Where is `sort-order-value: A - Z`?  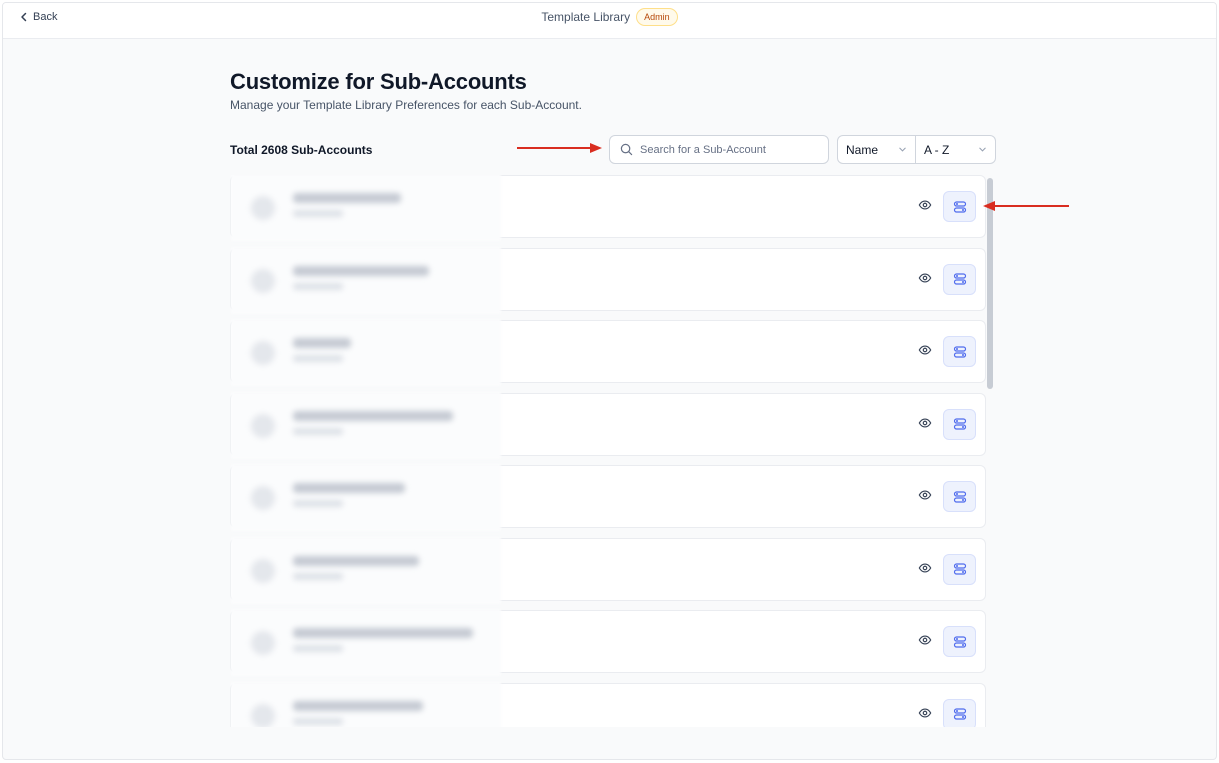
sort-order-value: A - Z is located at coordinates (937, 149).